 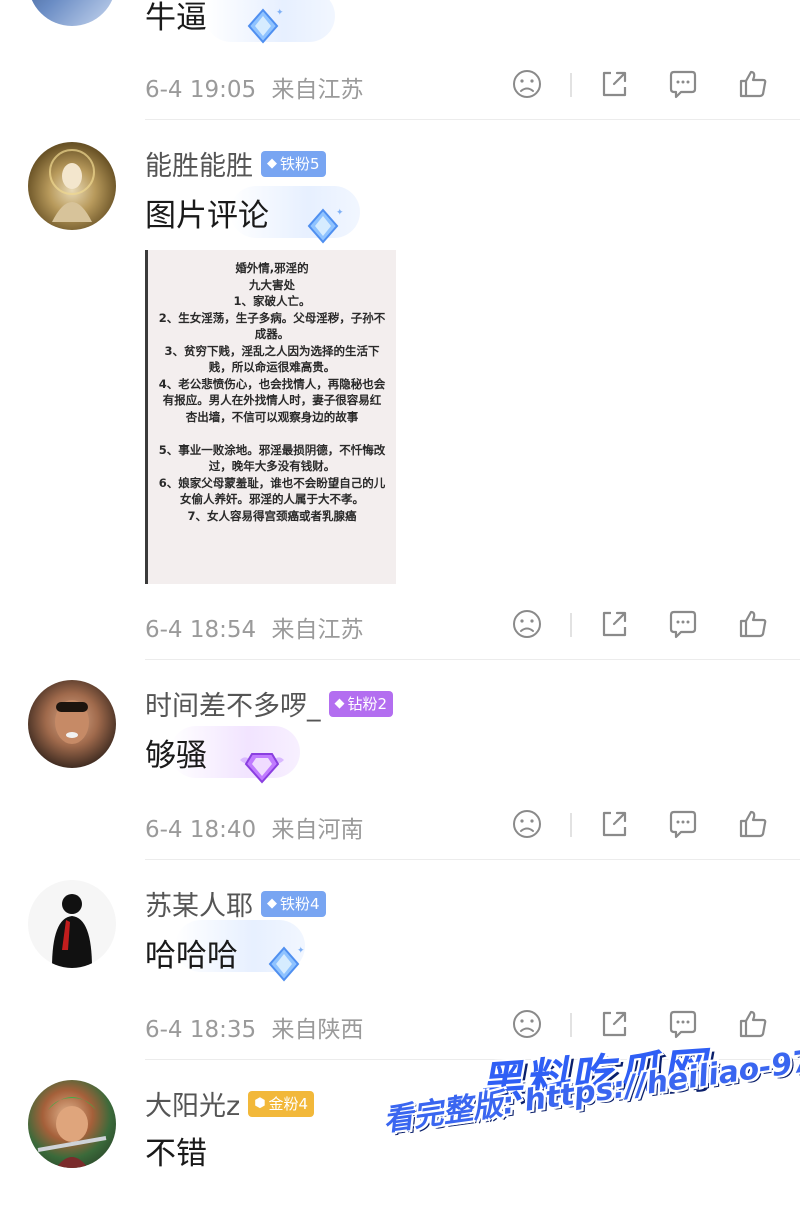 I want to click on username-label: 苏某人耶, so click(x=199, y=906).